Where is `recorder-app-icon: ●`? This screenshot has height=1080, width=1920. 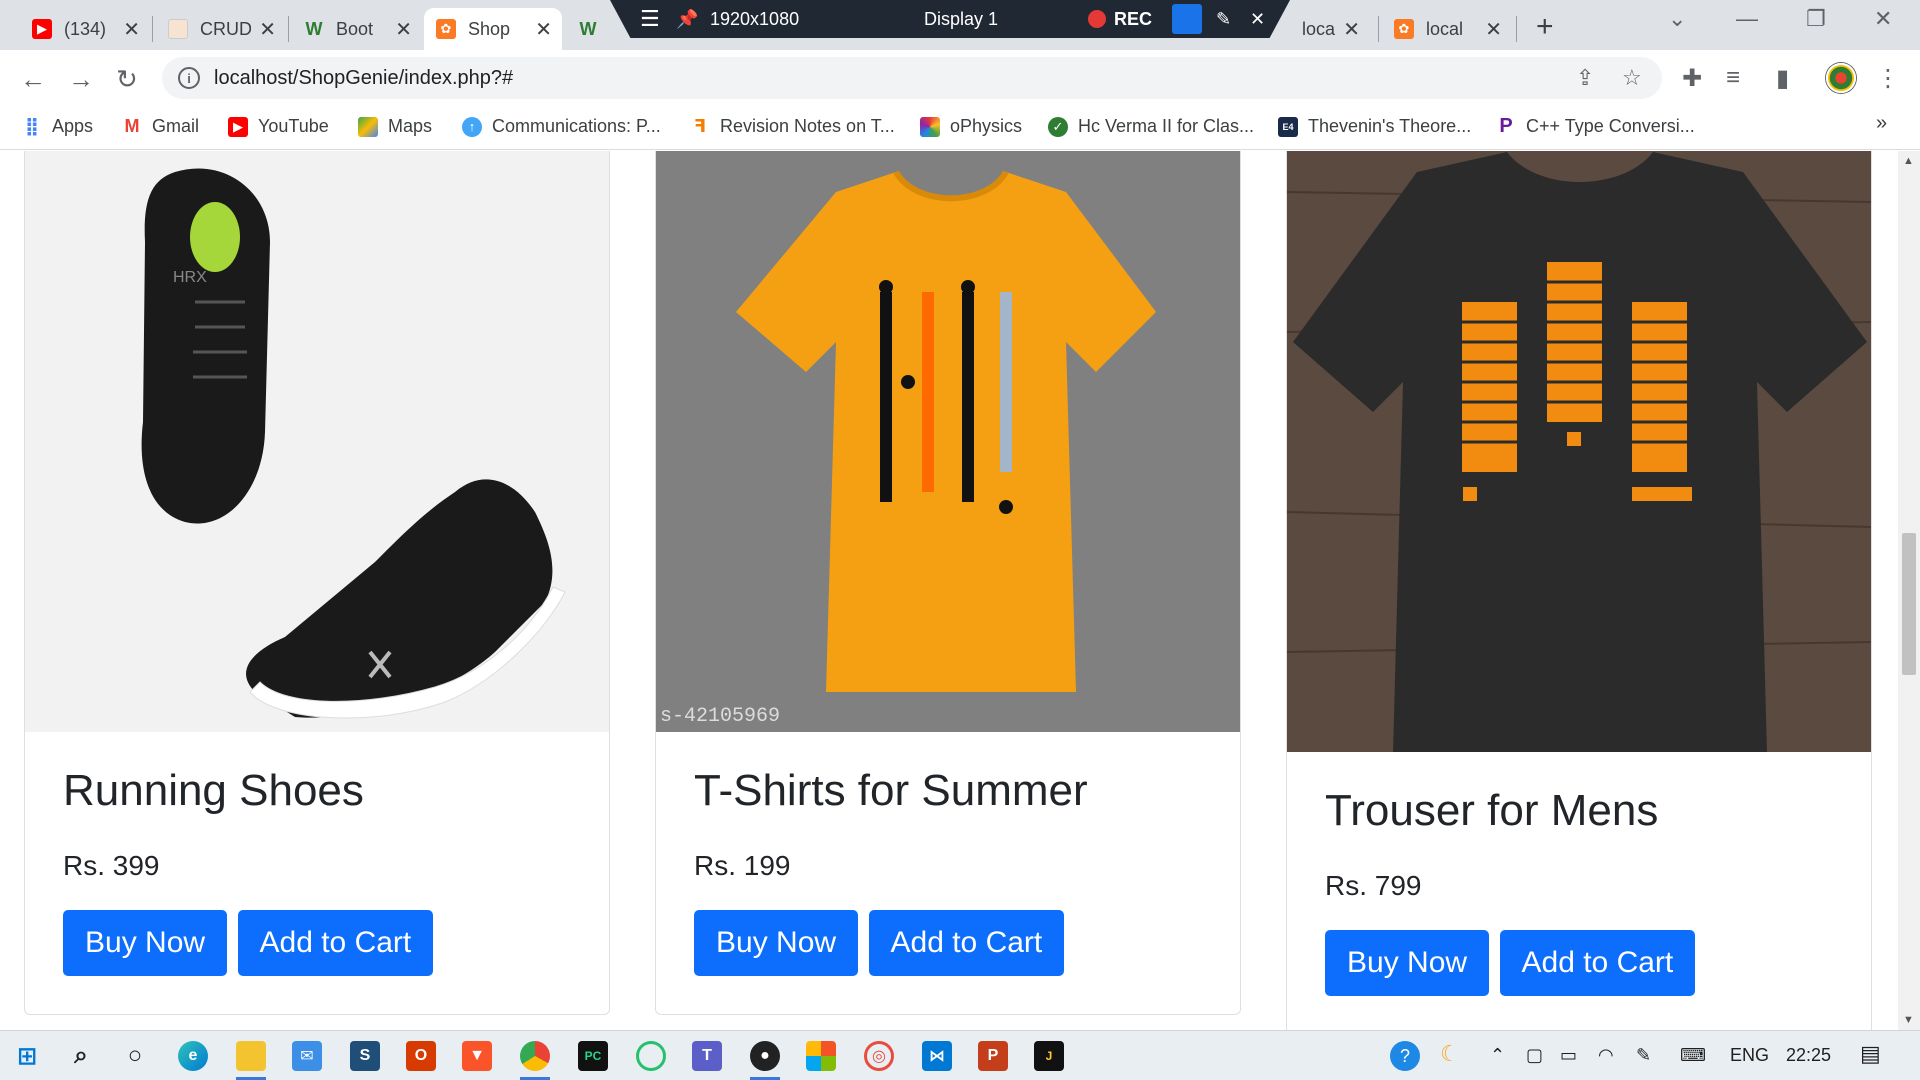 recorder-app-icon: ● is located at coordinates (765, 1056).